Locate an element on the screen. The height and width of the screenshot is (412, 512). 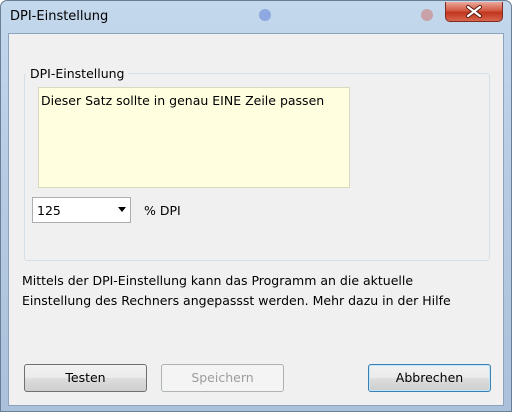
save-button: Speichern is located at coordinates (222, 378).